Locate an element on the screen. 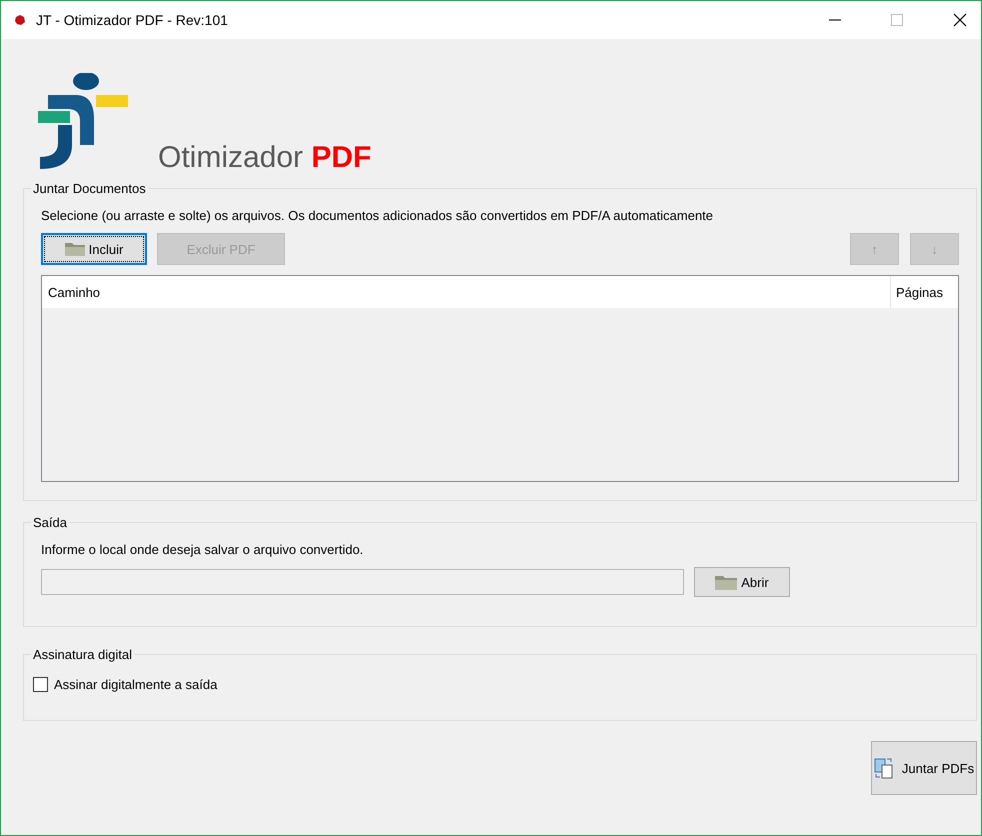 This screenshot has height=836, width=982. add-button: Incluir is located at coordinates (94, 249).